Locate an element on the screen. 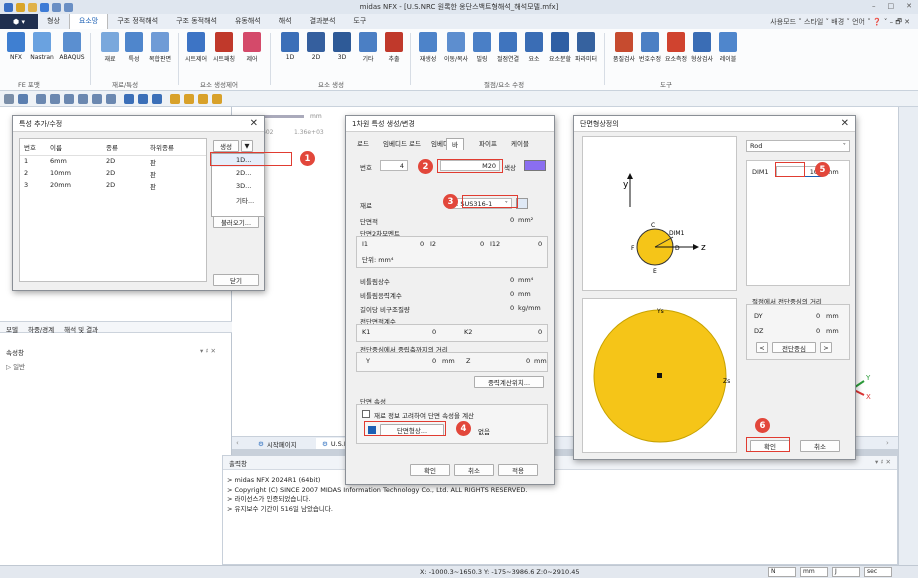 Image resolution: width=918 pixels, height=578 pixels. ribbon-property: 특성 is located at coordinates (134, 47).